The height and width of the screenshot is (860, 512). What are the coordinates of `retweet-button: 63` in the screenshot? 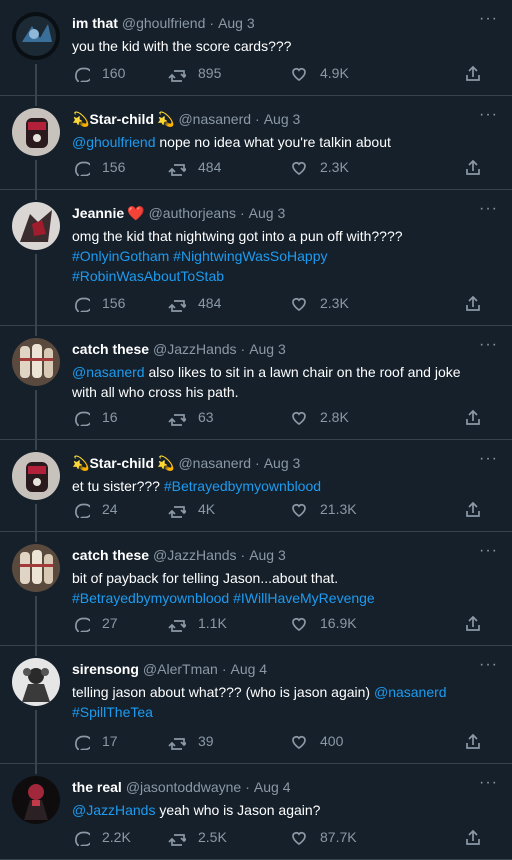 It's located at (223, 417).